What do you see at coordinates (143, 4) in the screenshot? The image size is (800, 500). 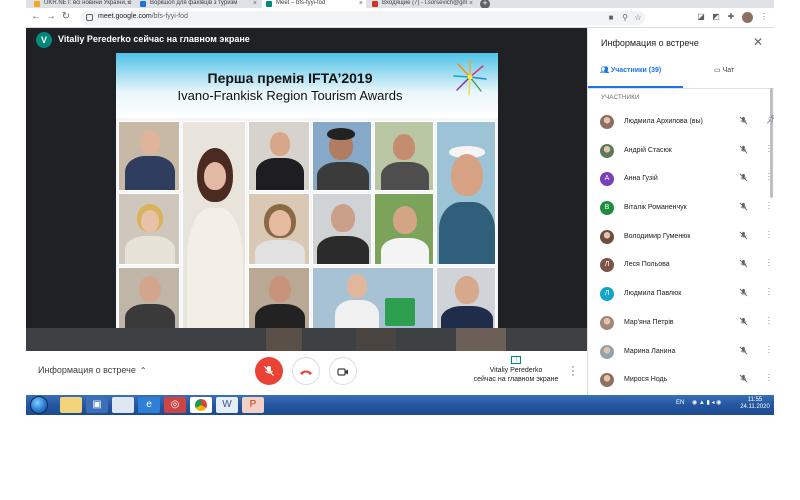 I see `workshop-favicon-icon` at bounding box center [143, 4].